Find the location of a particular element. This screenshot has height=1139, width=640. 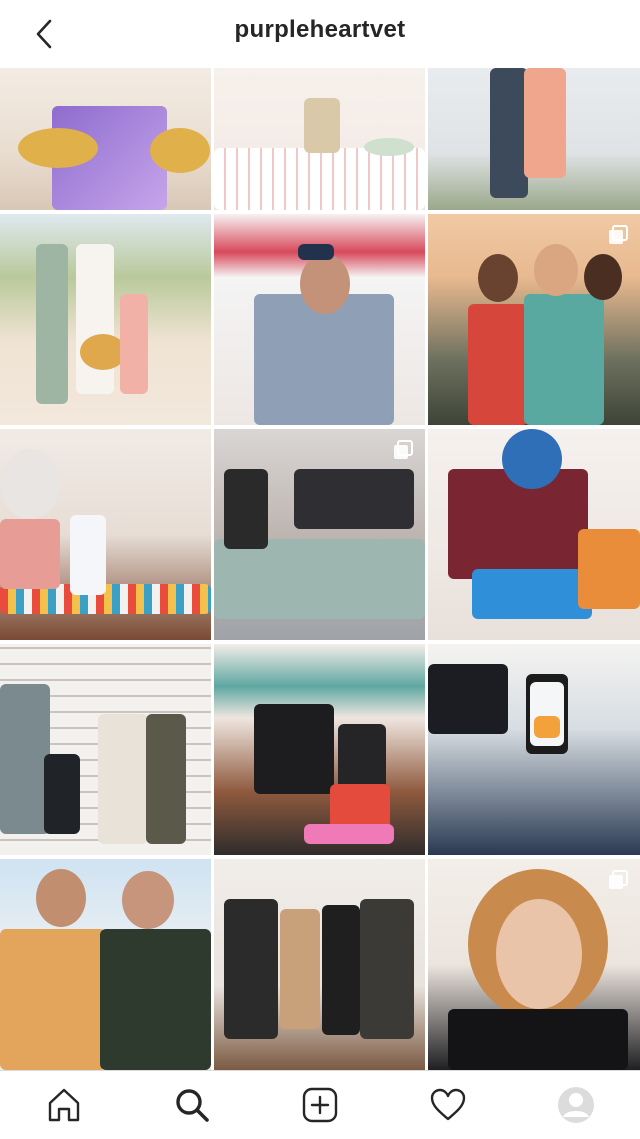

search-icon is located at coordinates (192, 1105).